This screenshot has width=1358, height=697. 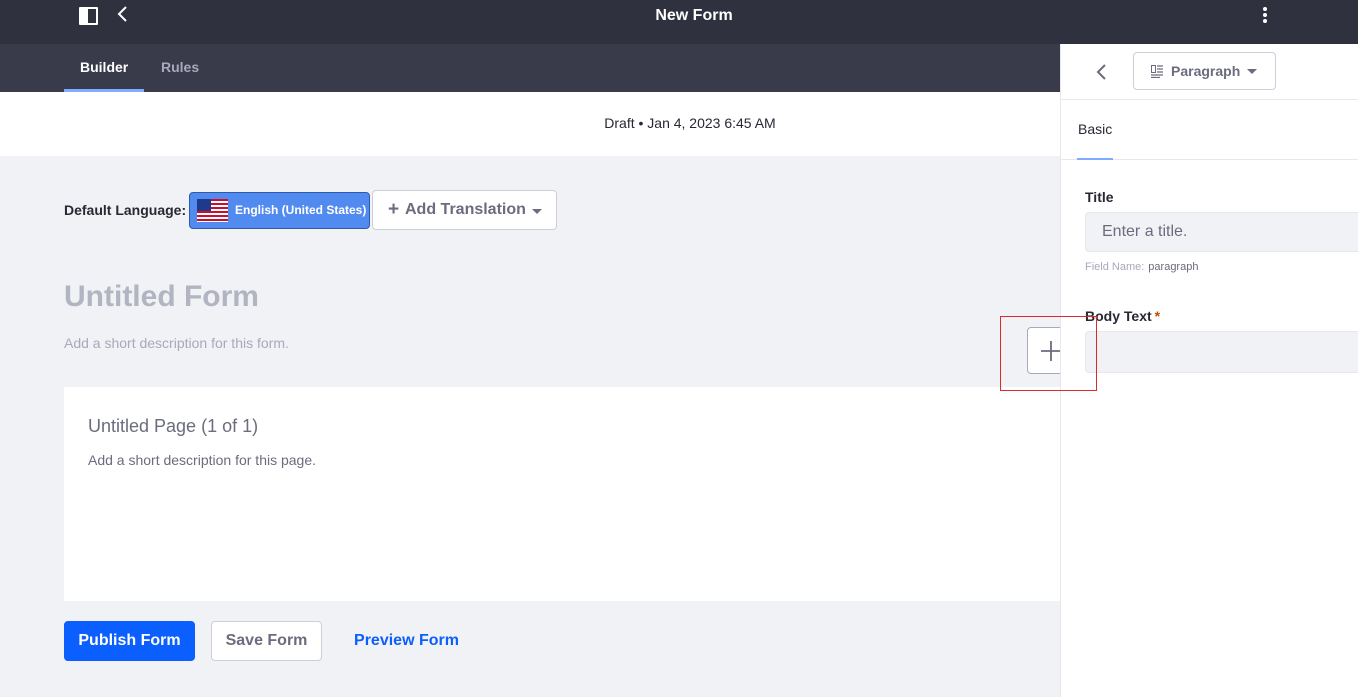 What do you see at coordinates (176, 343) in the screenshot?
I see `form-description-input: Add a short description for this form.` at bounding box center [176, 343].